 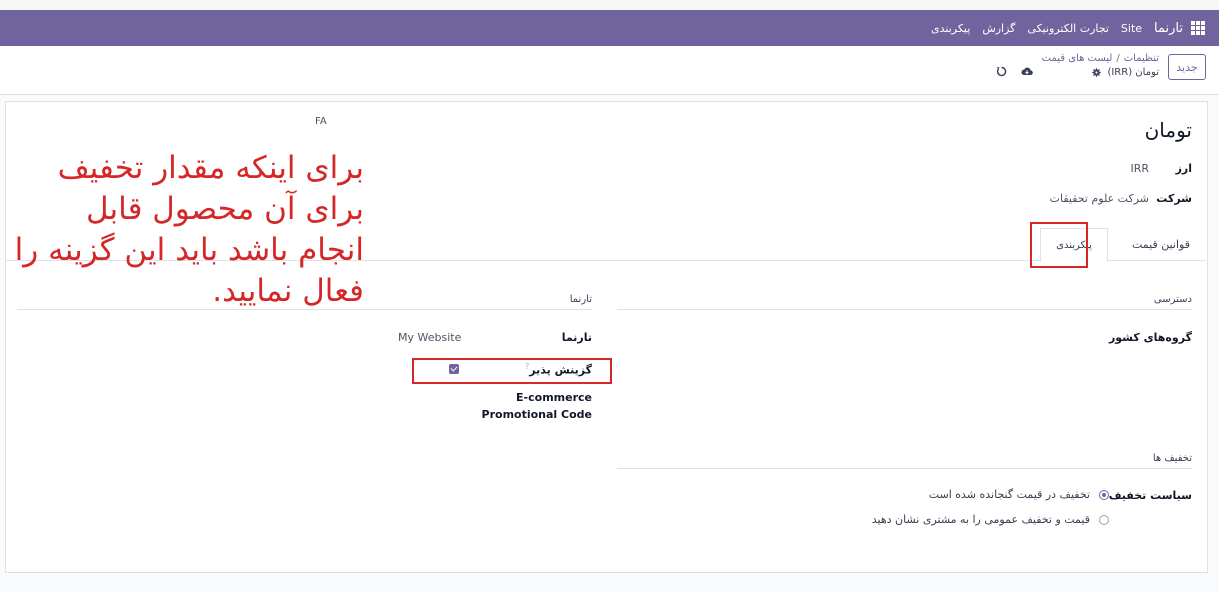 I want to click on website-field: My Website, so click(x=429, y=337).